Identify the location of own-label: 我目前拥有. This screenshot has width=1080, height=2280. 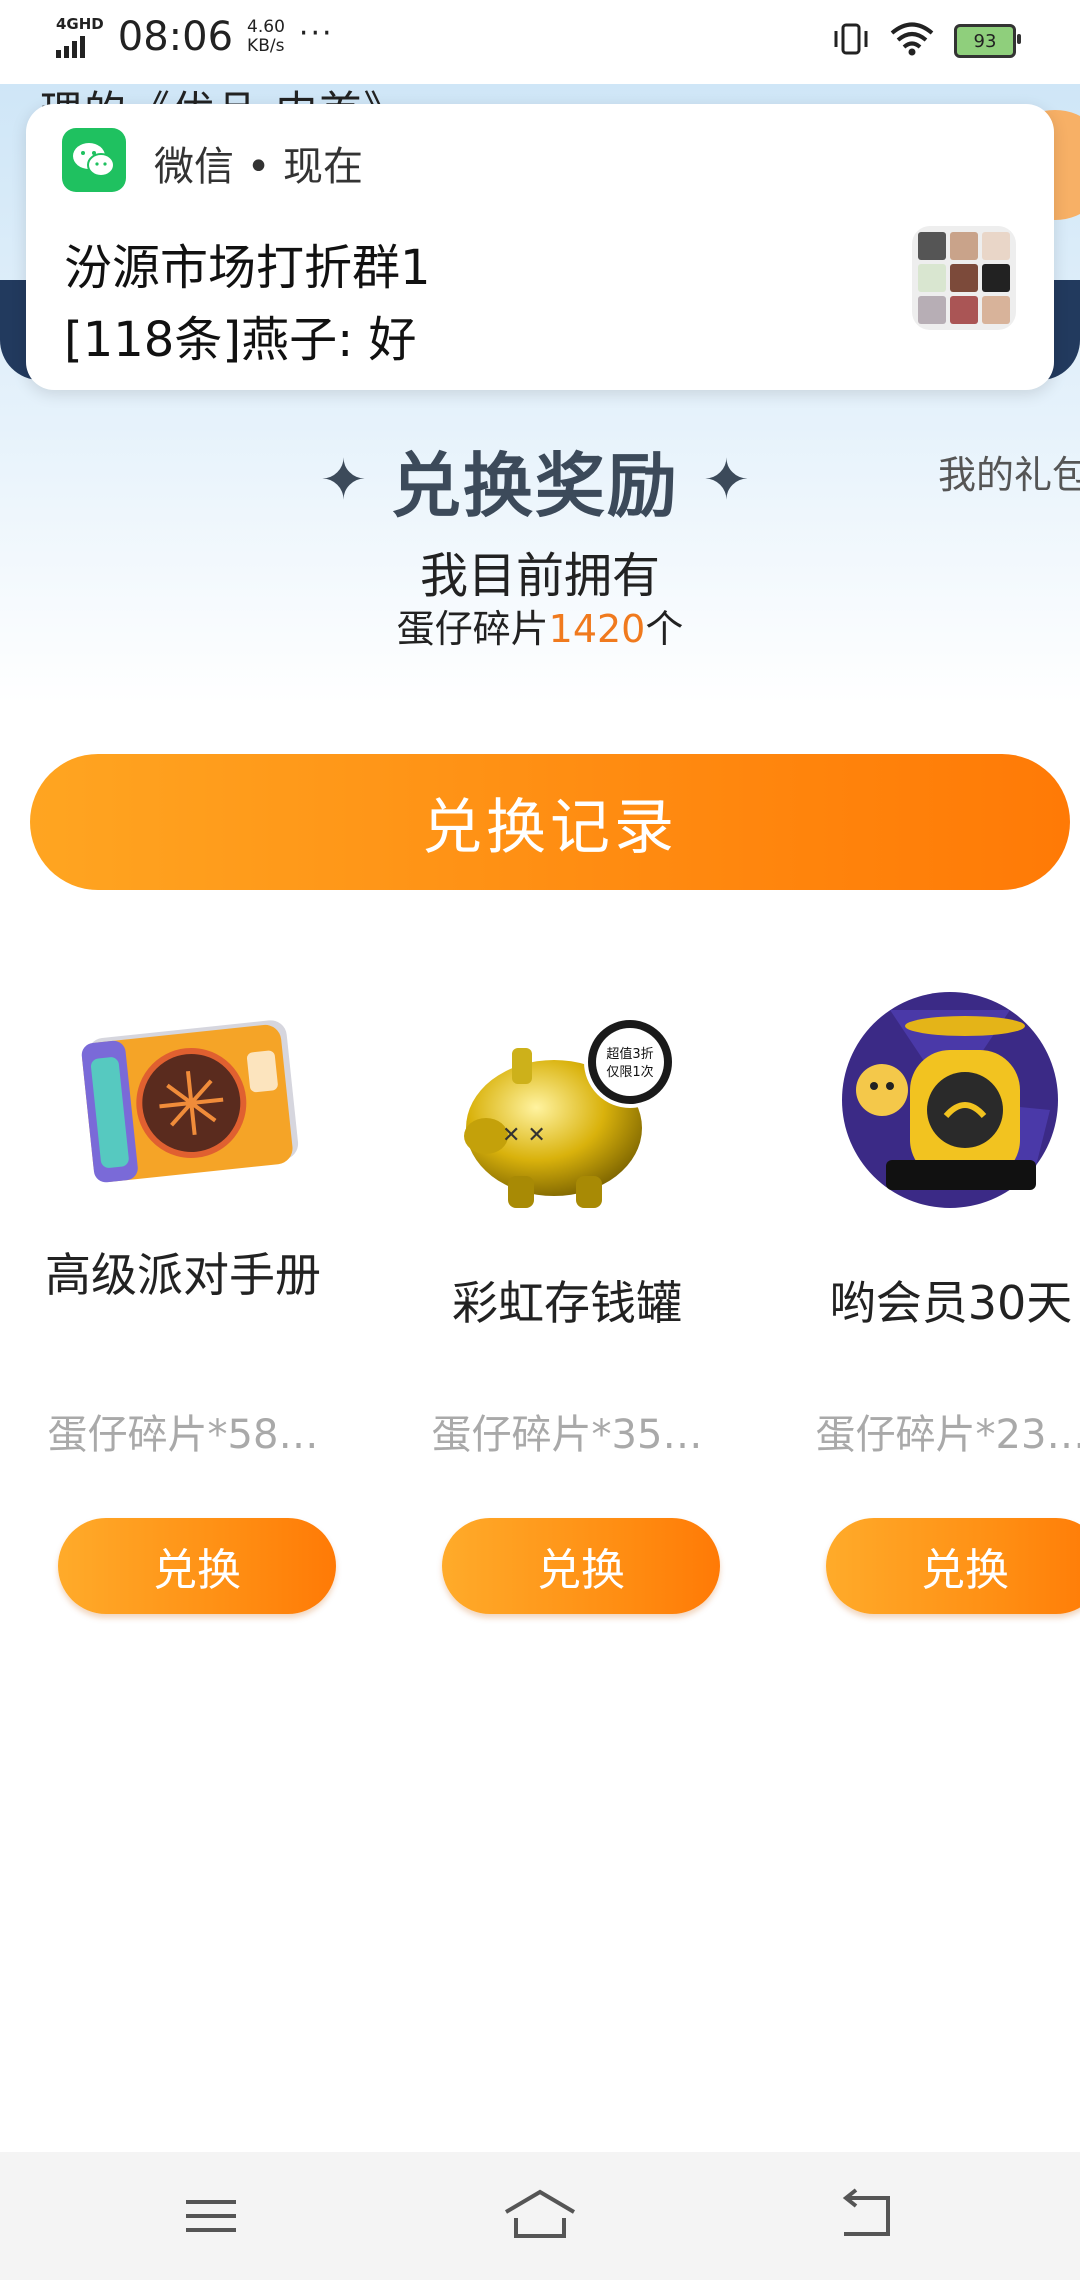
(539, 576).